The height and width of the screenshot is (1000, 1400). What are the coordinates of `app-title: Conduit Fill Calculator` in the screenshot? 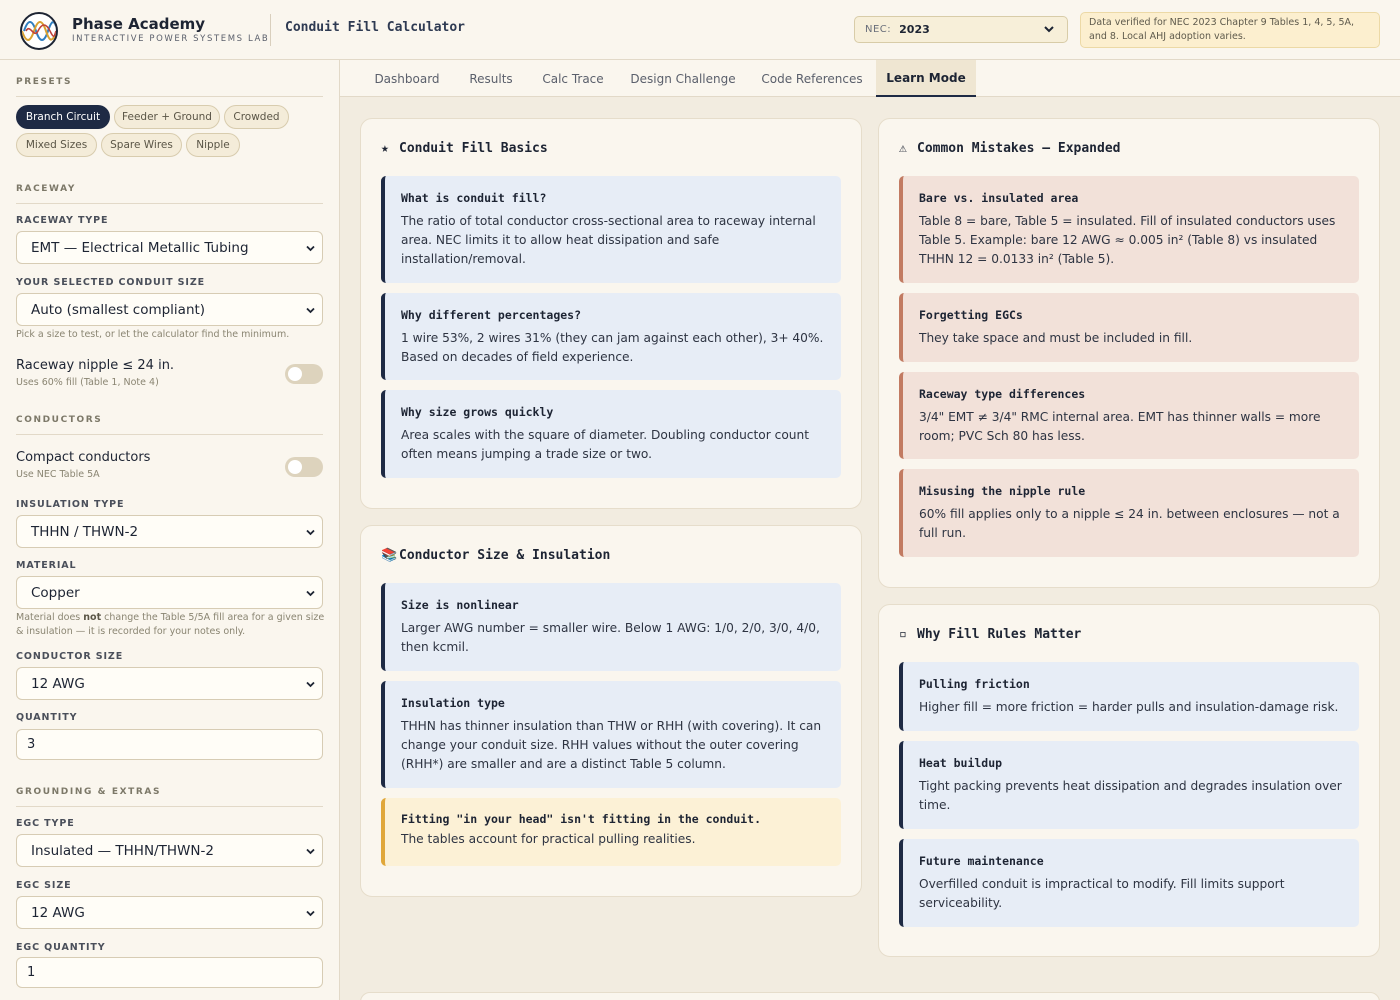 It's located at (375, 27).